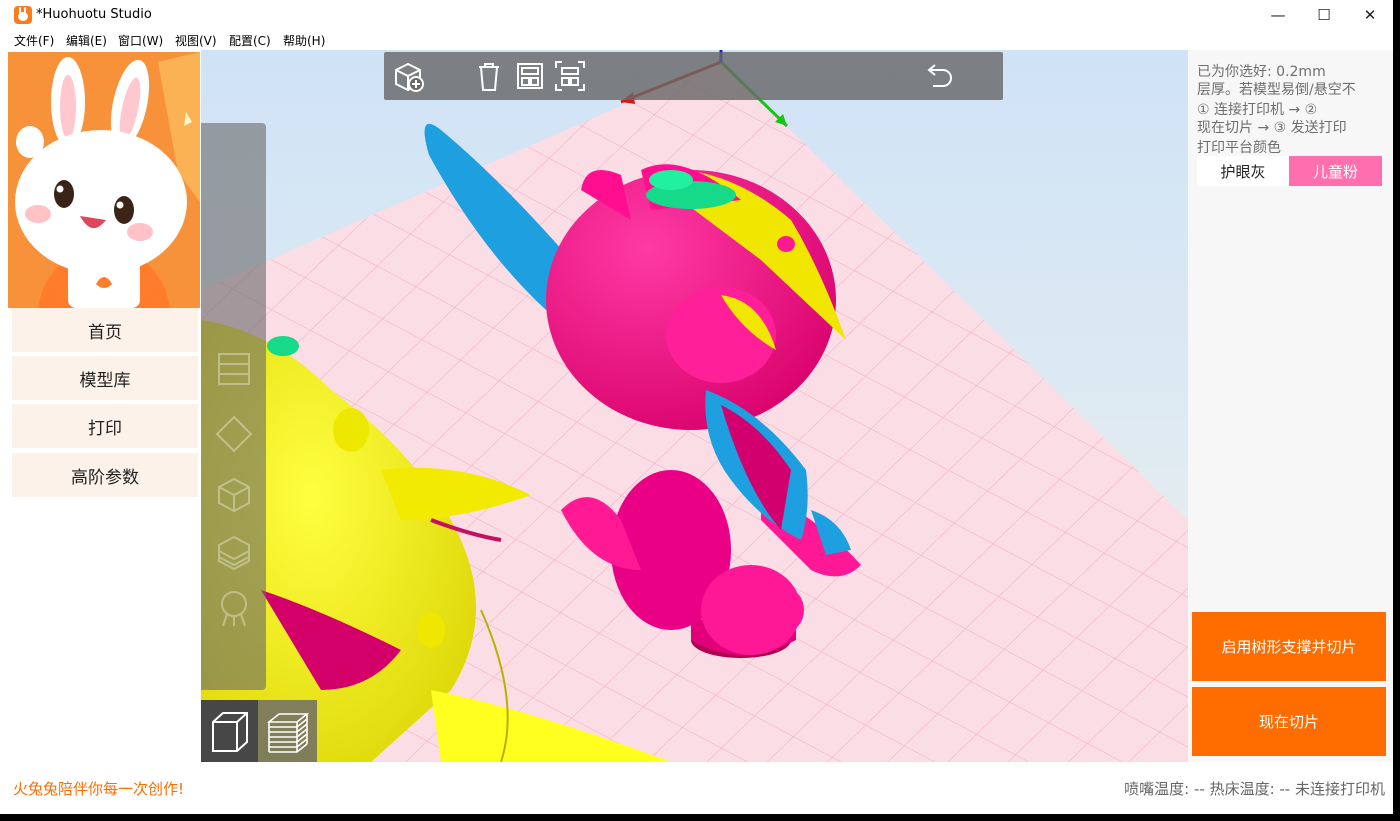 This screenshot has height=821, width=1400. I want to click on add-model-icon, so click(408, 76).